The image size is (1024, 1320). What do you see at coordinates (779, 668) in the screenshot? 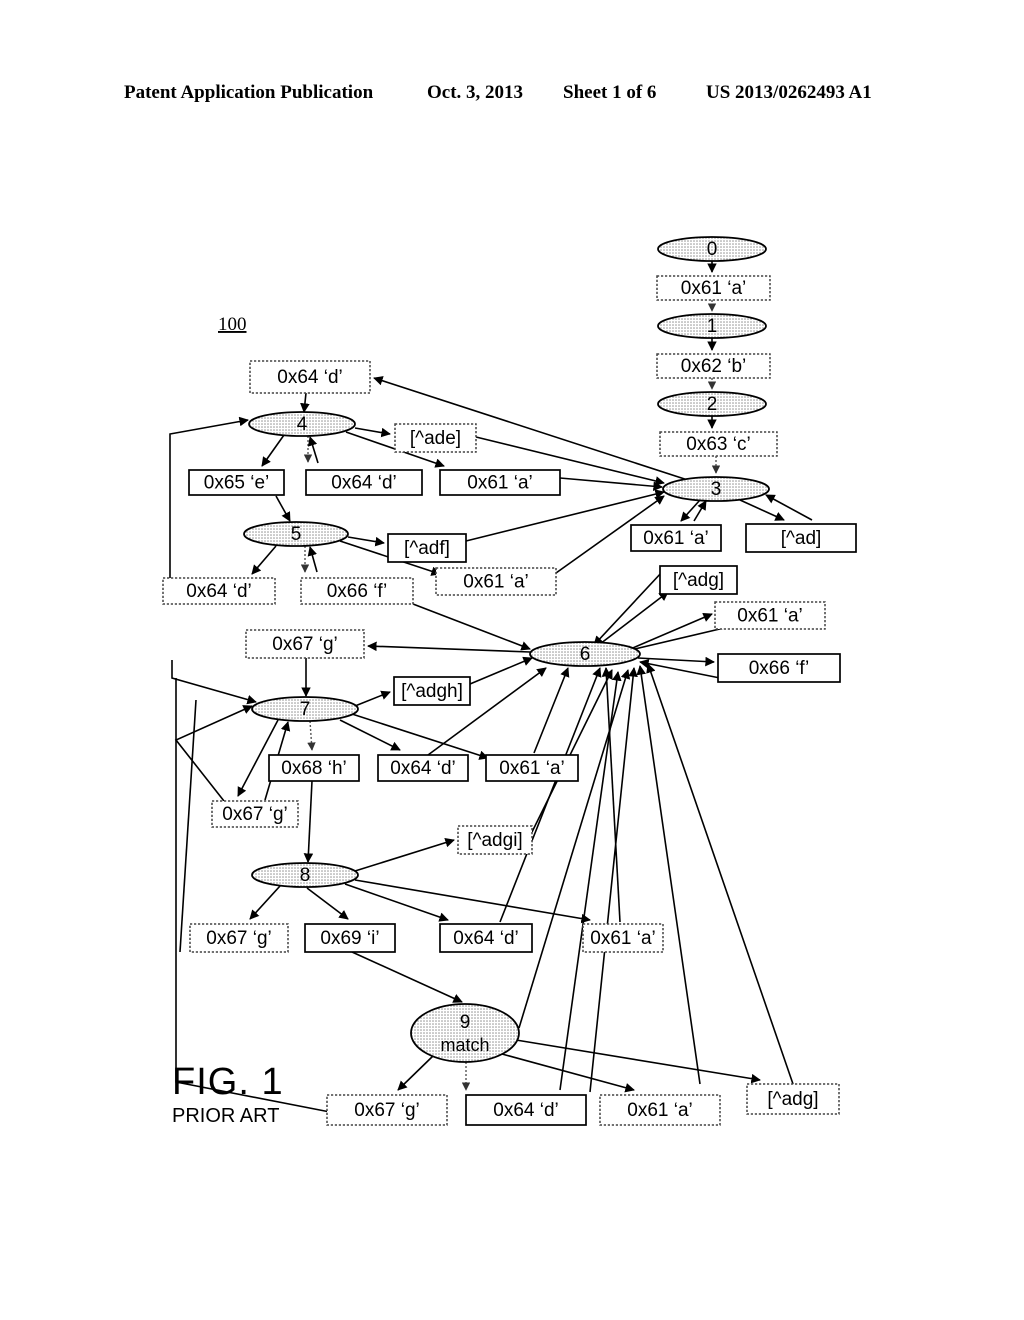
I see `transition-box-label: 0x66 ‘f’` at bounding box center [779, 668].